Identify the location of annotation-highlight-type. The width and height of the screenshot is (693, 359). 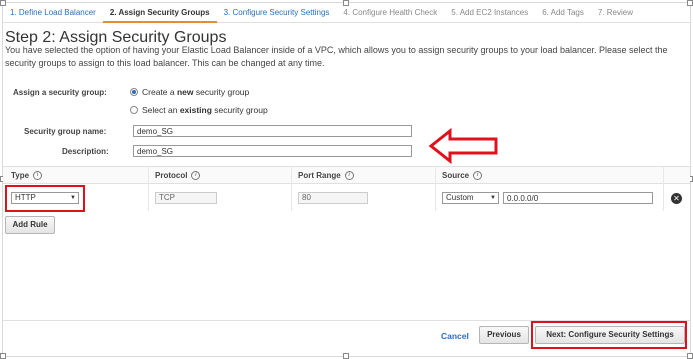
(45, 198).